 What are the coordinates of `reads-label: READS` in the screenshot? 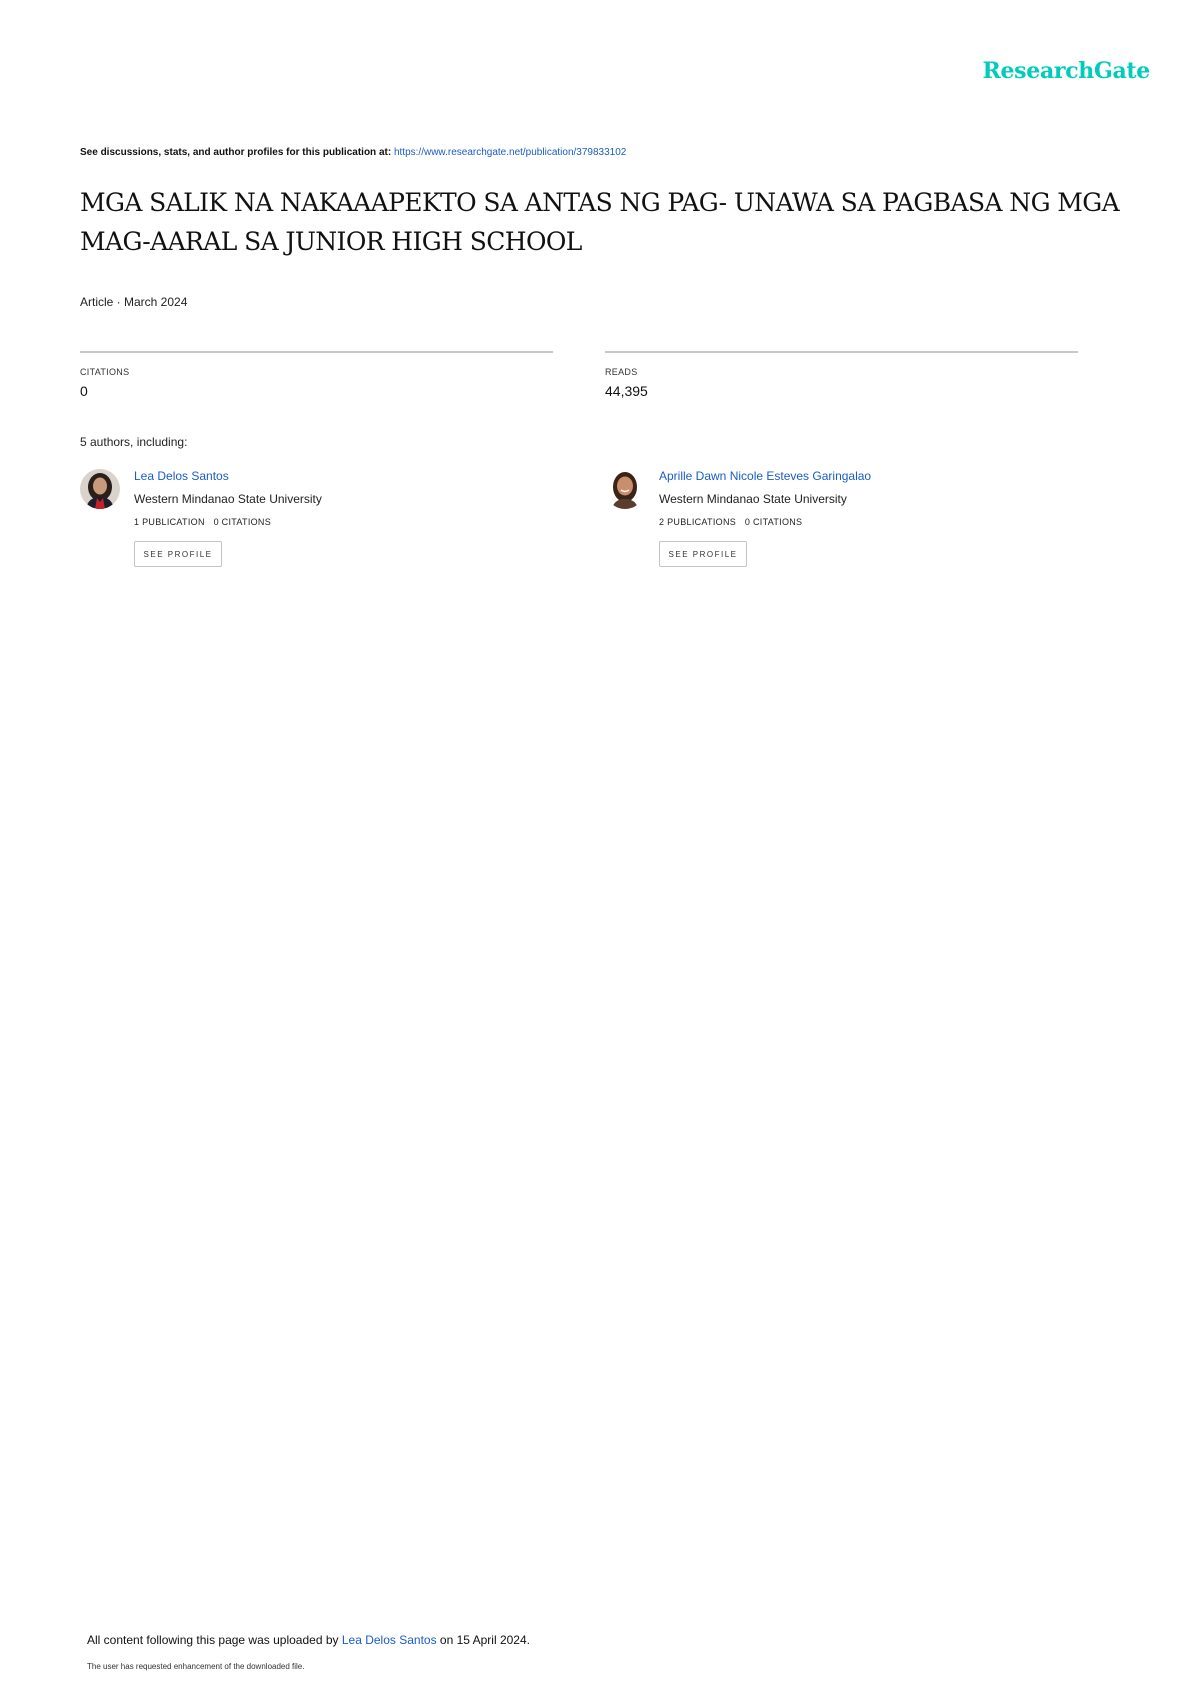 It's located at (621, 372).